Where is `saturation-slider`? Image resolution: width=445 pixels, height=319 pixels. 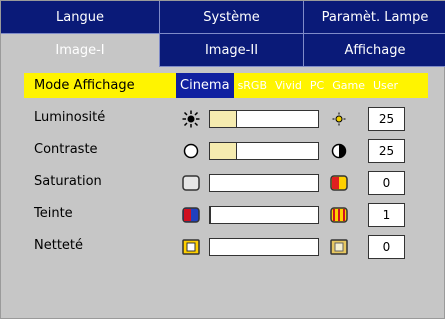
saturation-slider is located at coordinates (264, 183).